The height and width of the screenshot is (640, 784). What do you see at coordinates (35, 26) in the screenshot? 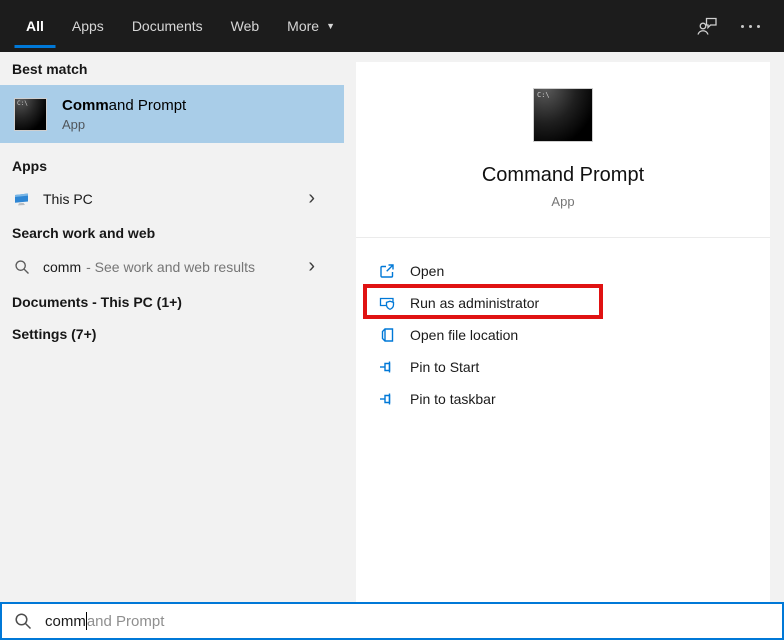
I see `tab-all: All` at bounding box center [35, 26].